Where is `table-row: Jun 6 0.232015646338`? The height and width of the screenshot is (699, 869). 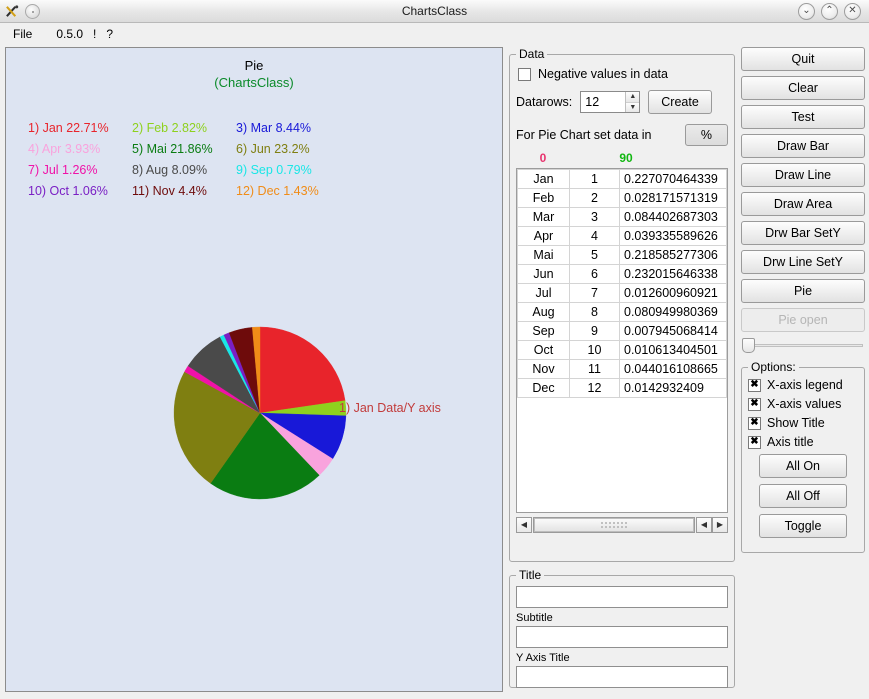 table-row: Jun 6 0.232015646338 is located at coordinates (622, 274).